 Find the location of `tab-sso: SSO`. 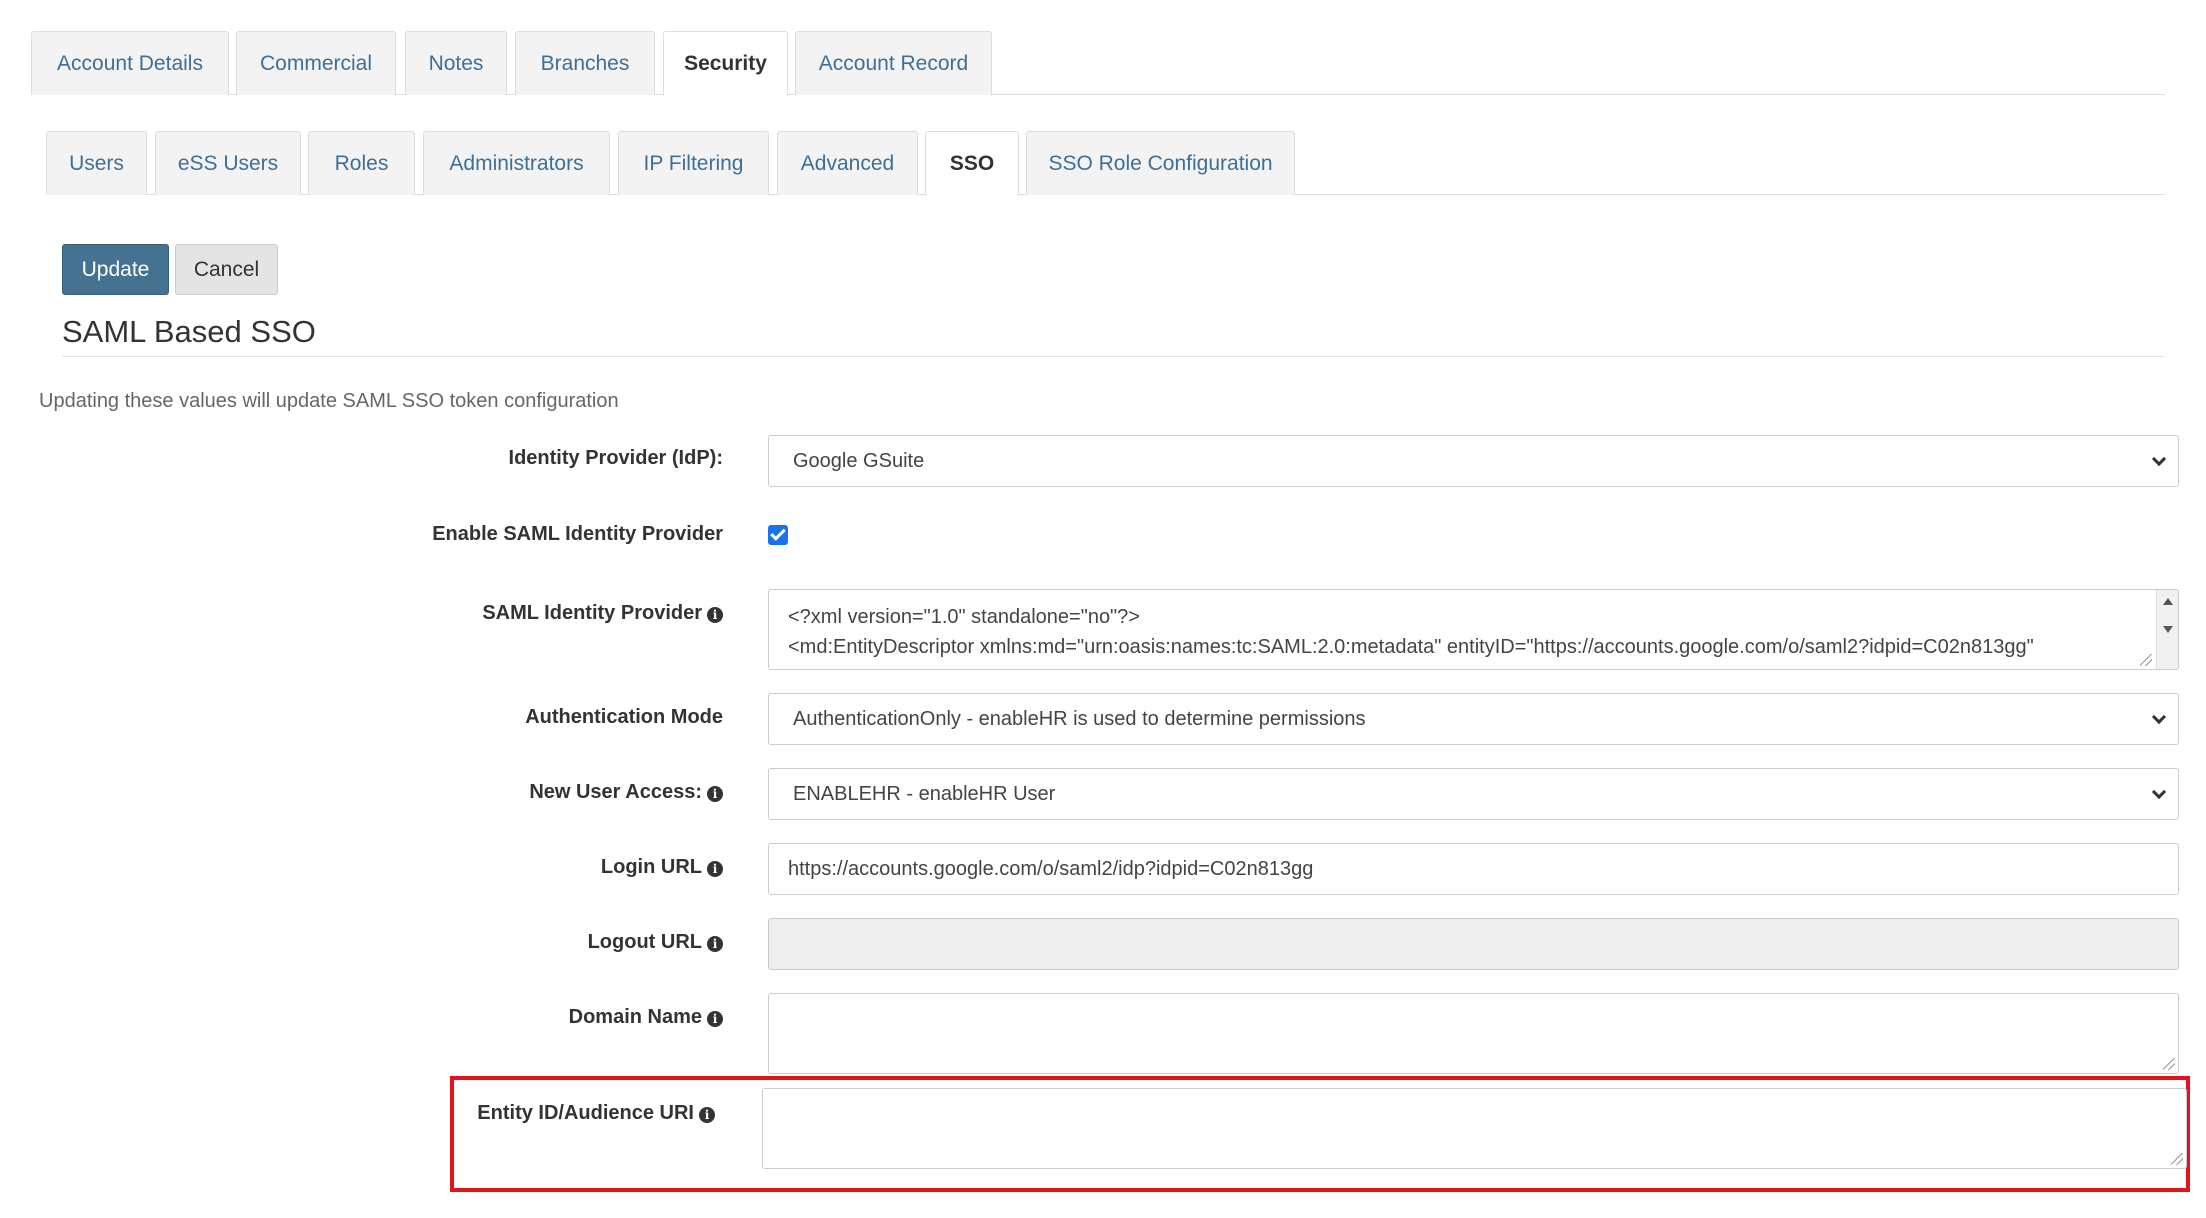

tab-sso: SSO is located at coordinates (972, 163).